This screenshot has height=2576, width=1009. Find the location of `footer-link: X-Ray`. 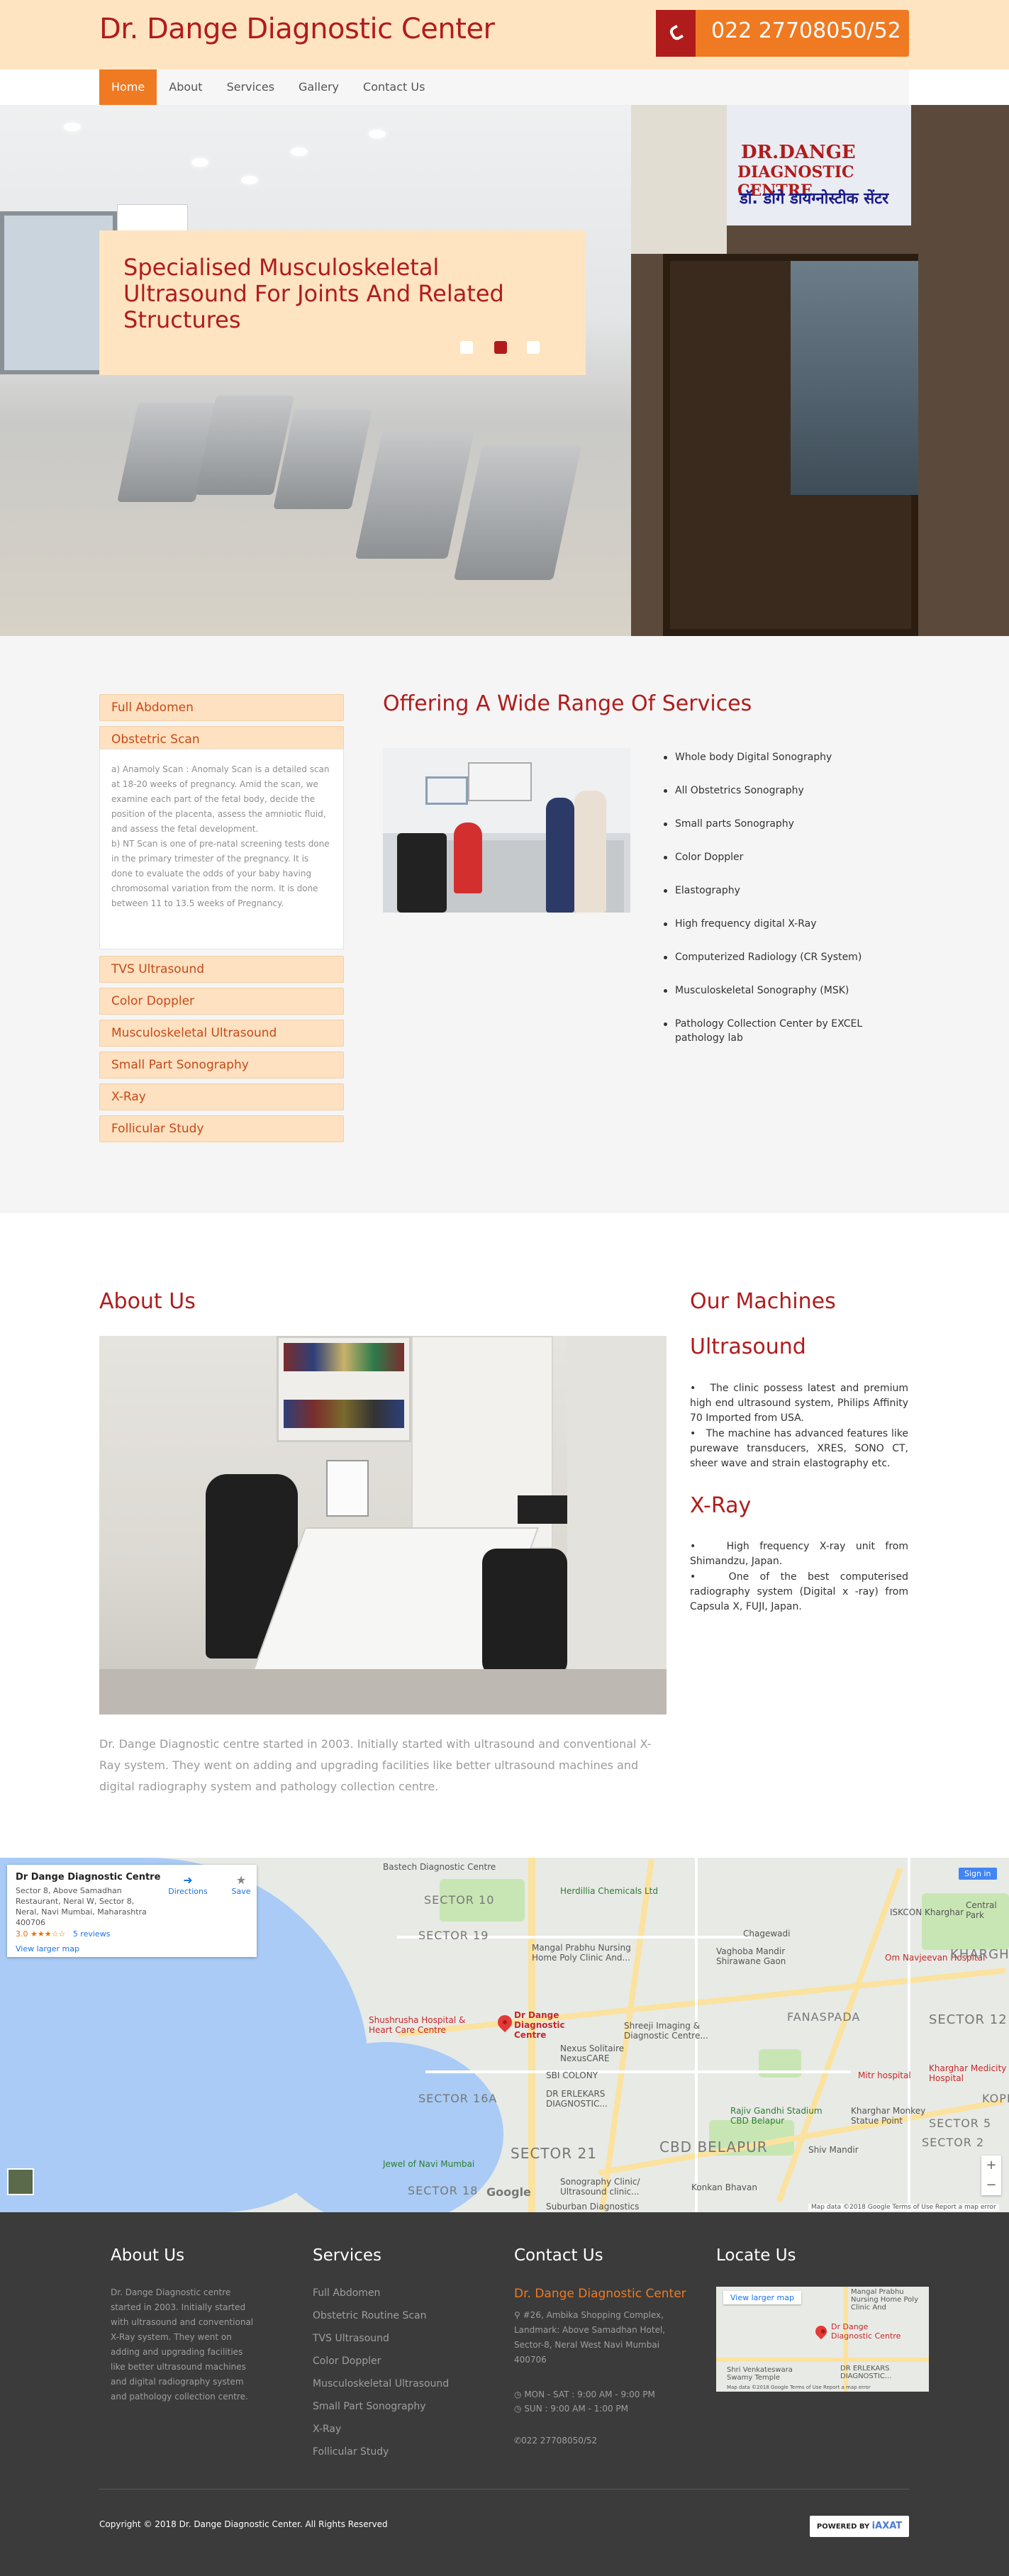

footer-link: X-Ray is located at coordinates (327, 2429).